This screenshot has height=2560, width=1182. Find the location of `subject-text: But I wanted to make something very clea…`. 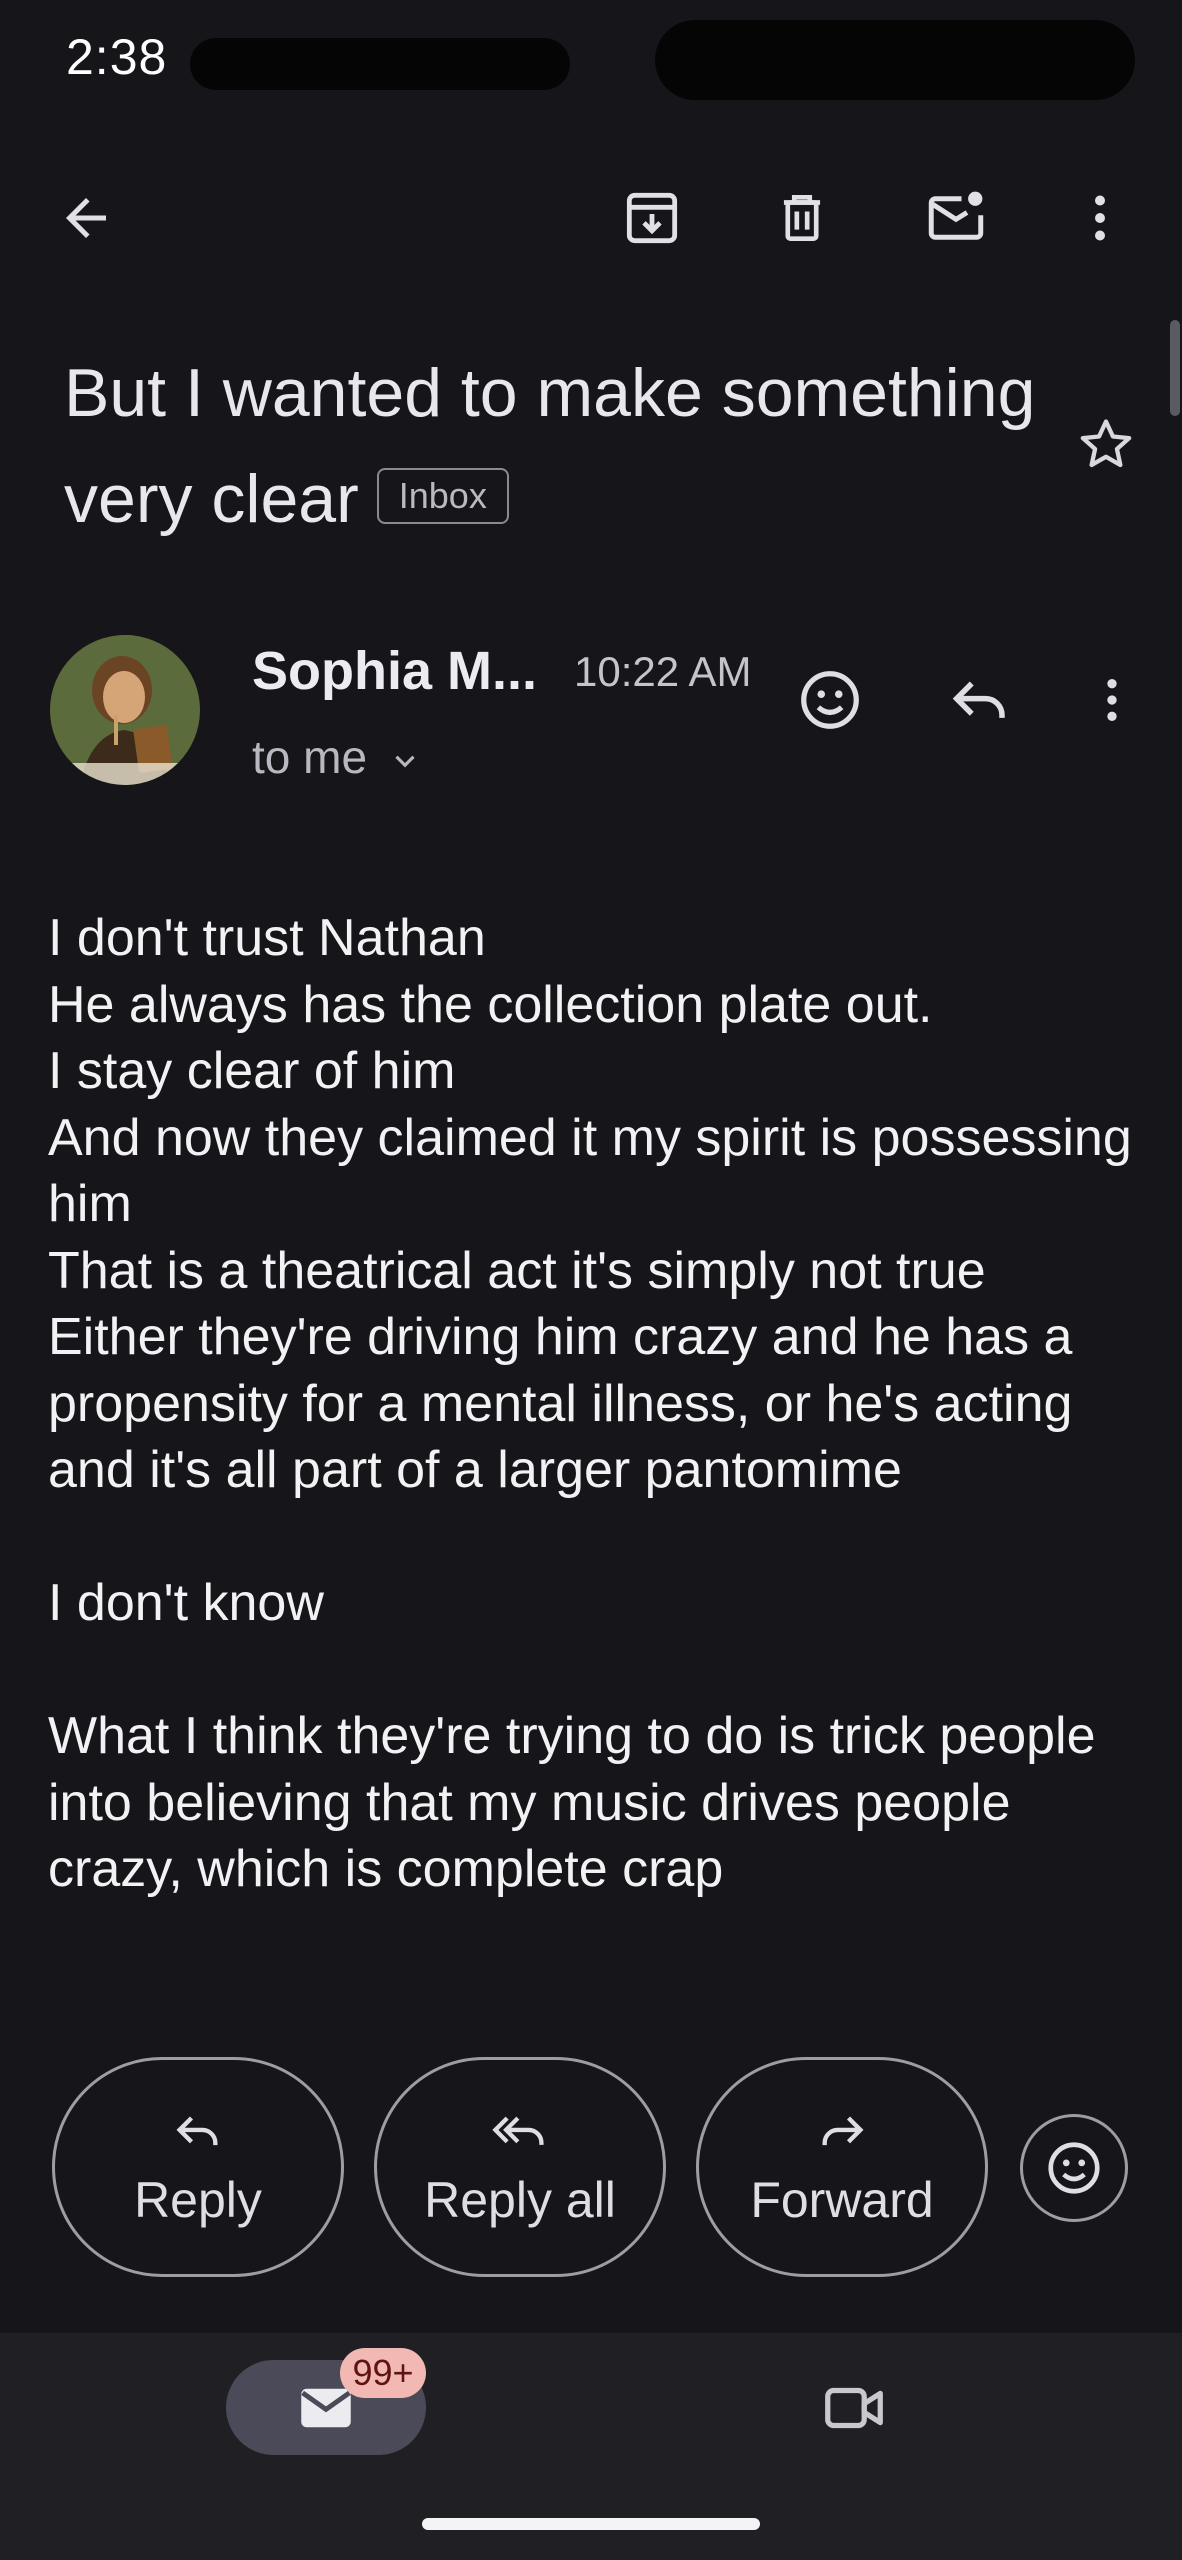

subject-text: But I wanted to make something very clea… is located at coordinates (550, 446).